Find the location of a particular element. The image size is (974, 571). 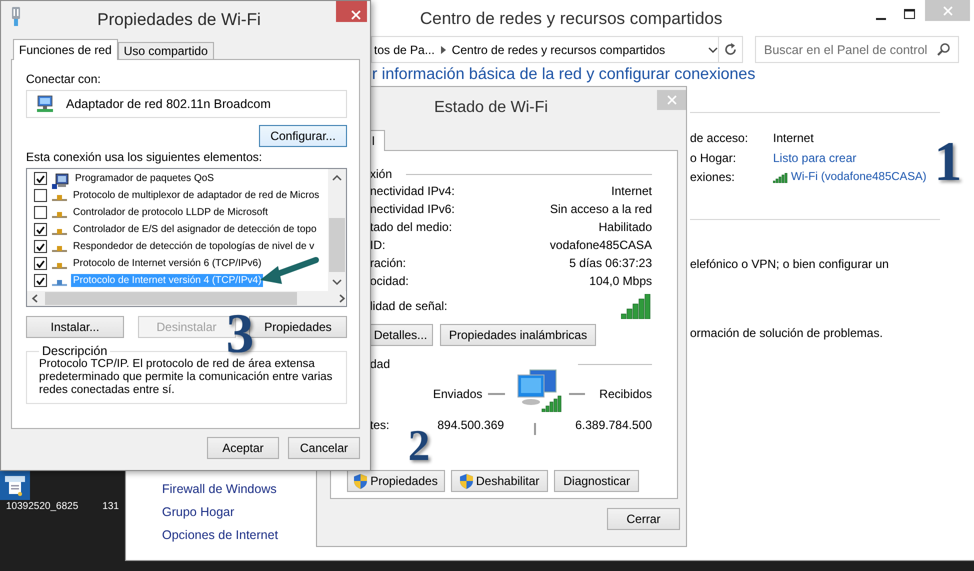

field-value: Sin acceso a la red is located at coordinates (601, 209).